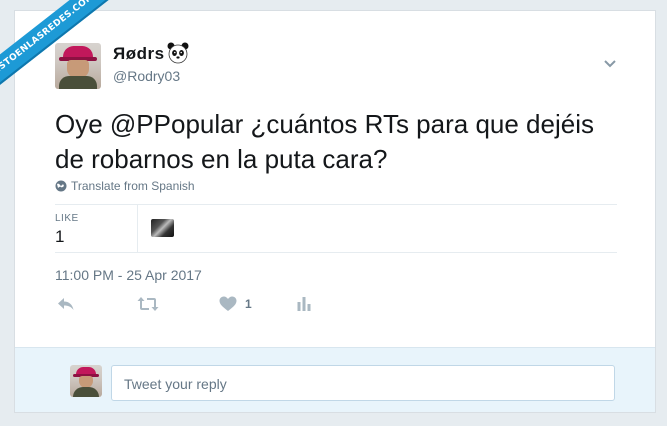  I want to click on bar-chart-icon, so click(304, 304).